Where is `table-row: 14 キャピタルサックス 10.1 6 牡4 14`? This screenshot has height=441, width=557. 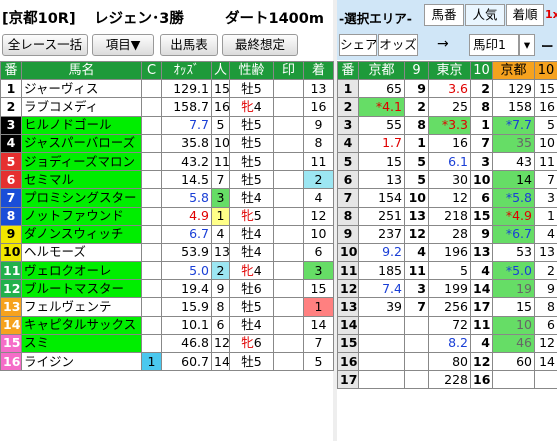
table-row: 14 キャピタルサックス 10.1 6 牡4 14 is located at coordinates (167, 325).